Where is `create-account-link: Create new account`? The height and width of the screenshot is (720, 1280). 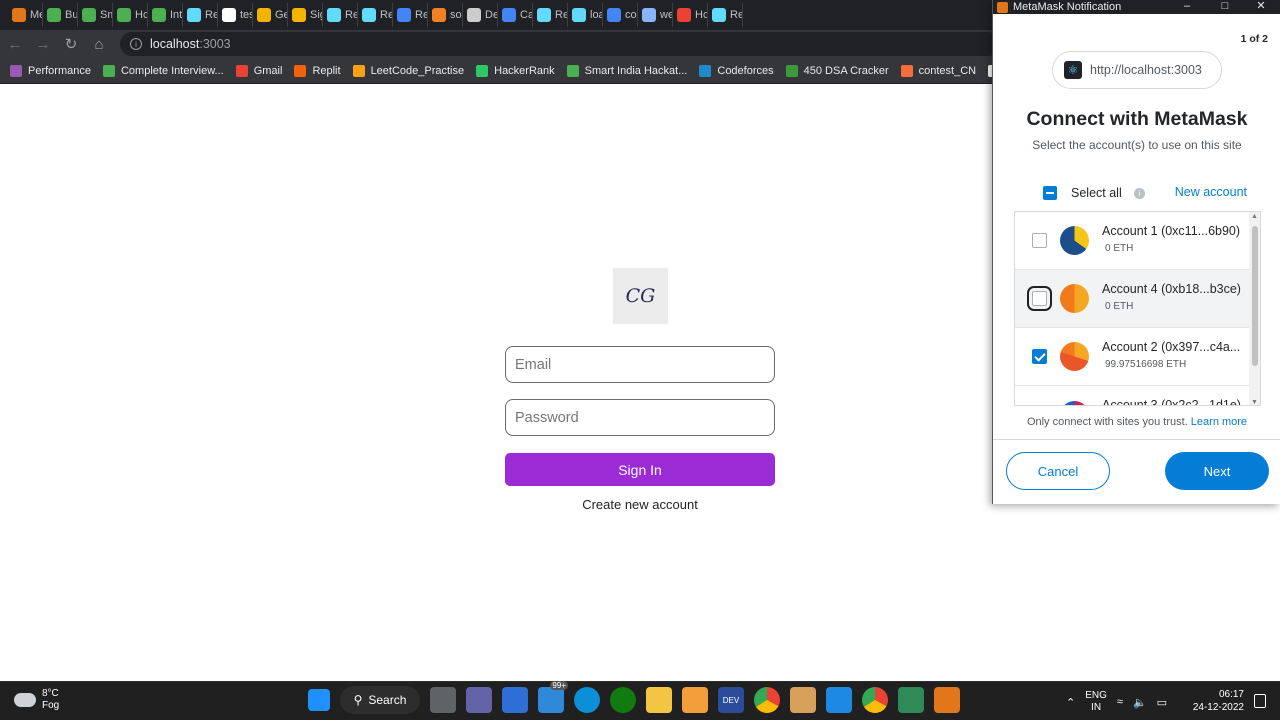
create-account-link: Create new account is located at coordinates (640, 504).